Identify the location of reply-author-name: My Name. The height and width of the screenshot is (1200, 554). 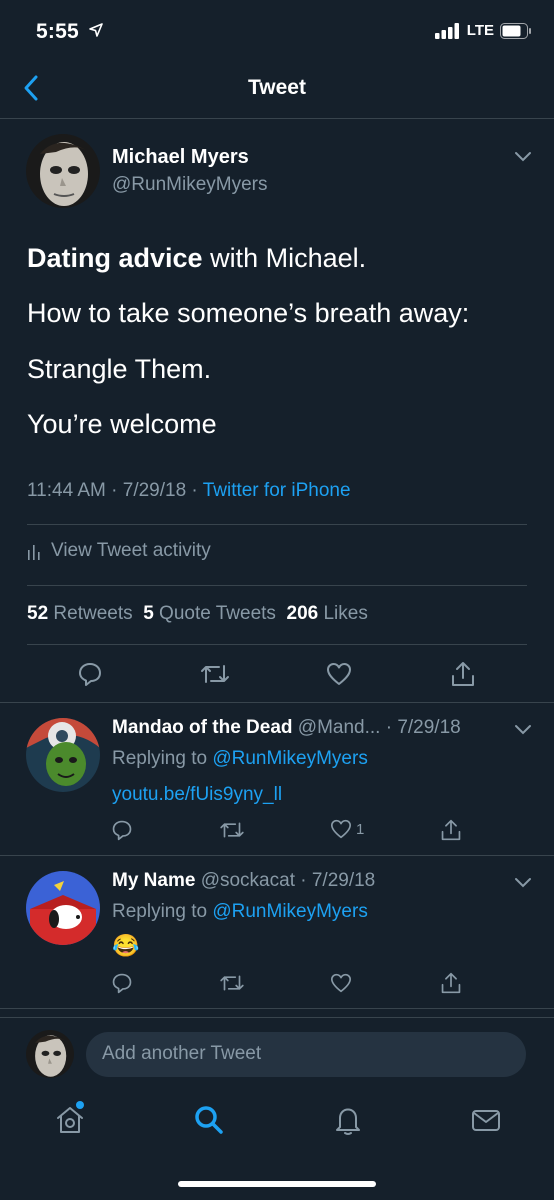
(154, 880).